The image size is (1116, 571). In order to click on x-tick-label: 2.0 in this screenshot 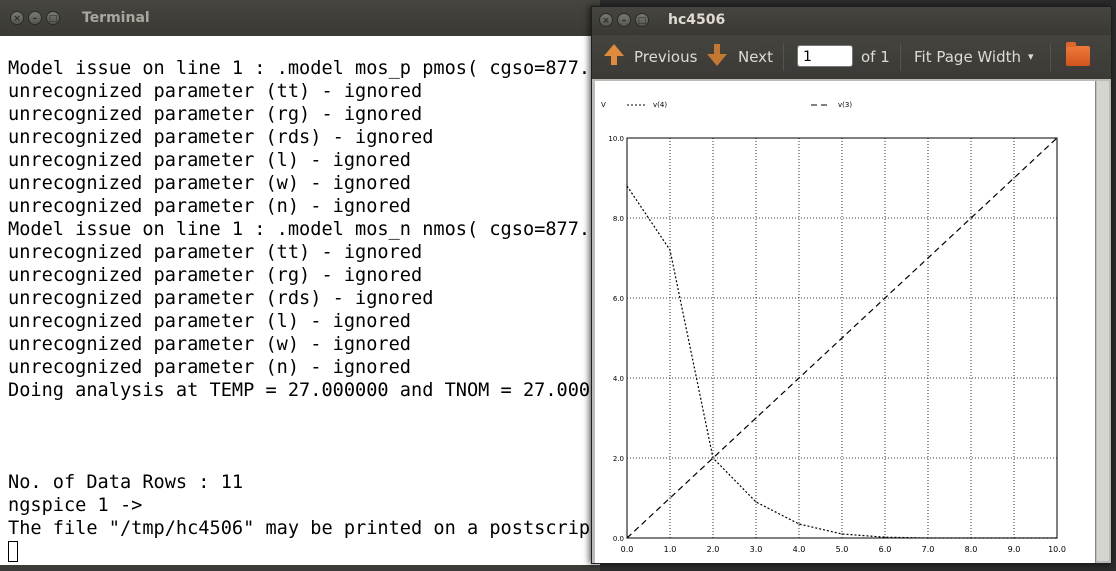, I will do `click(713, 549)`.